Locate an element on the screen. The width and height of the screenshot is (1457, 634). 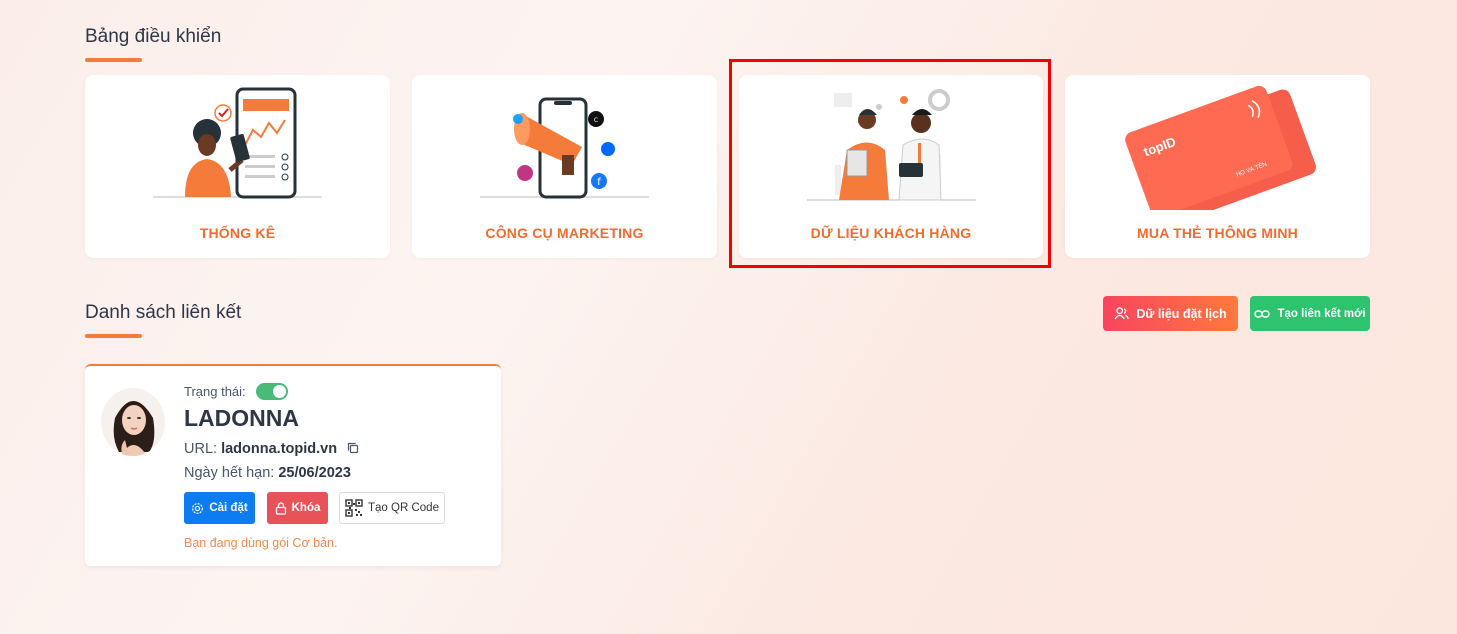
lock-button: Khóa is located at coordinates (297, 508).